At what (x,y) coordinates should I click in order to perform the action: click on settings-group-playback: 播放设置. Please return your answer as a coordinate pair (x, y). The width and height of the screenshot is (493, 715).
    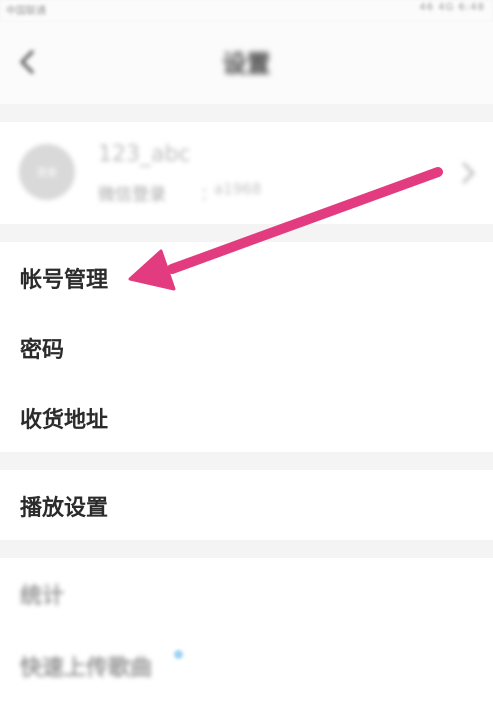
    Looking at the image, I should click on (246, 505).